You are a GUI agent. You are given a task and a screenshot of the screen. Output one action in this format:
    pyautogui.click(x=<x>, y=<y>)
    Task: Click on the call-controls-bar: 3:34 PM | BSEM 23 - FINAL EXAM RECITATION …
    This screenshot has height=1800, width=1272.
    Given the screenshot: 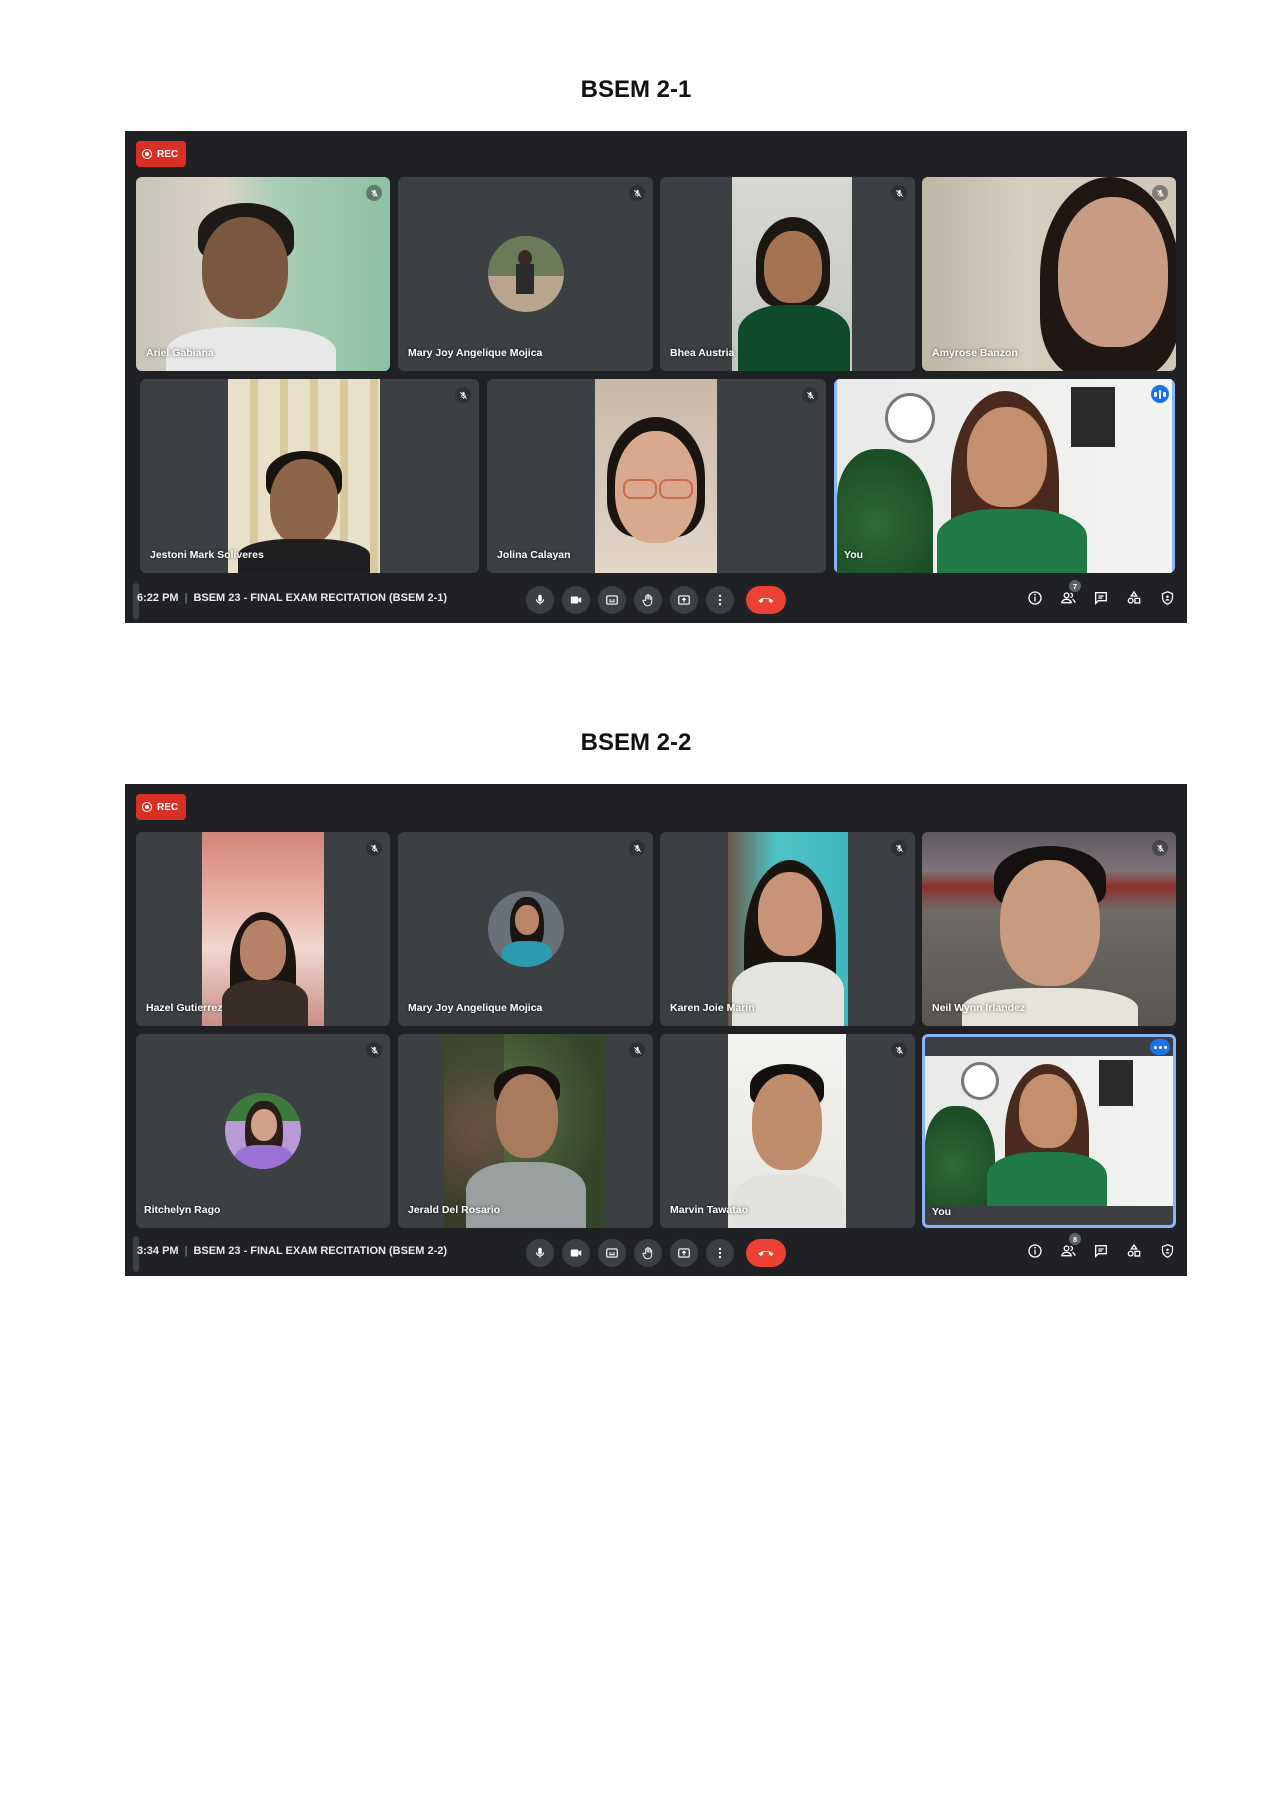 What is the action you would take?
    pyautogui.click(x=656, y=1252)
    